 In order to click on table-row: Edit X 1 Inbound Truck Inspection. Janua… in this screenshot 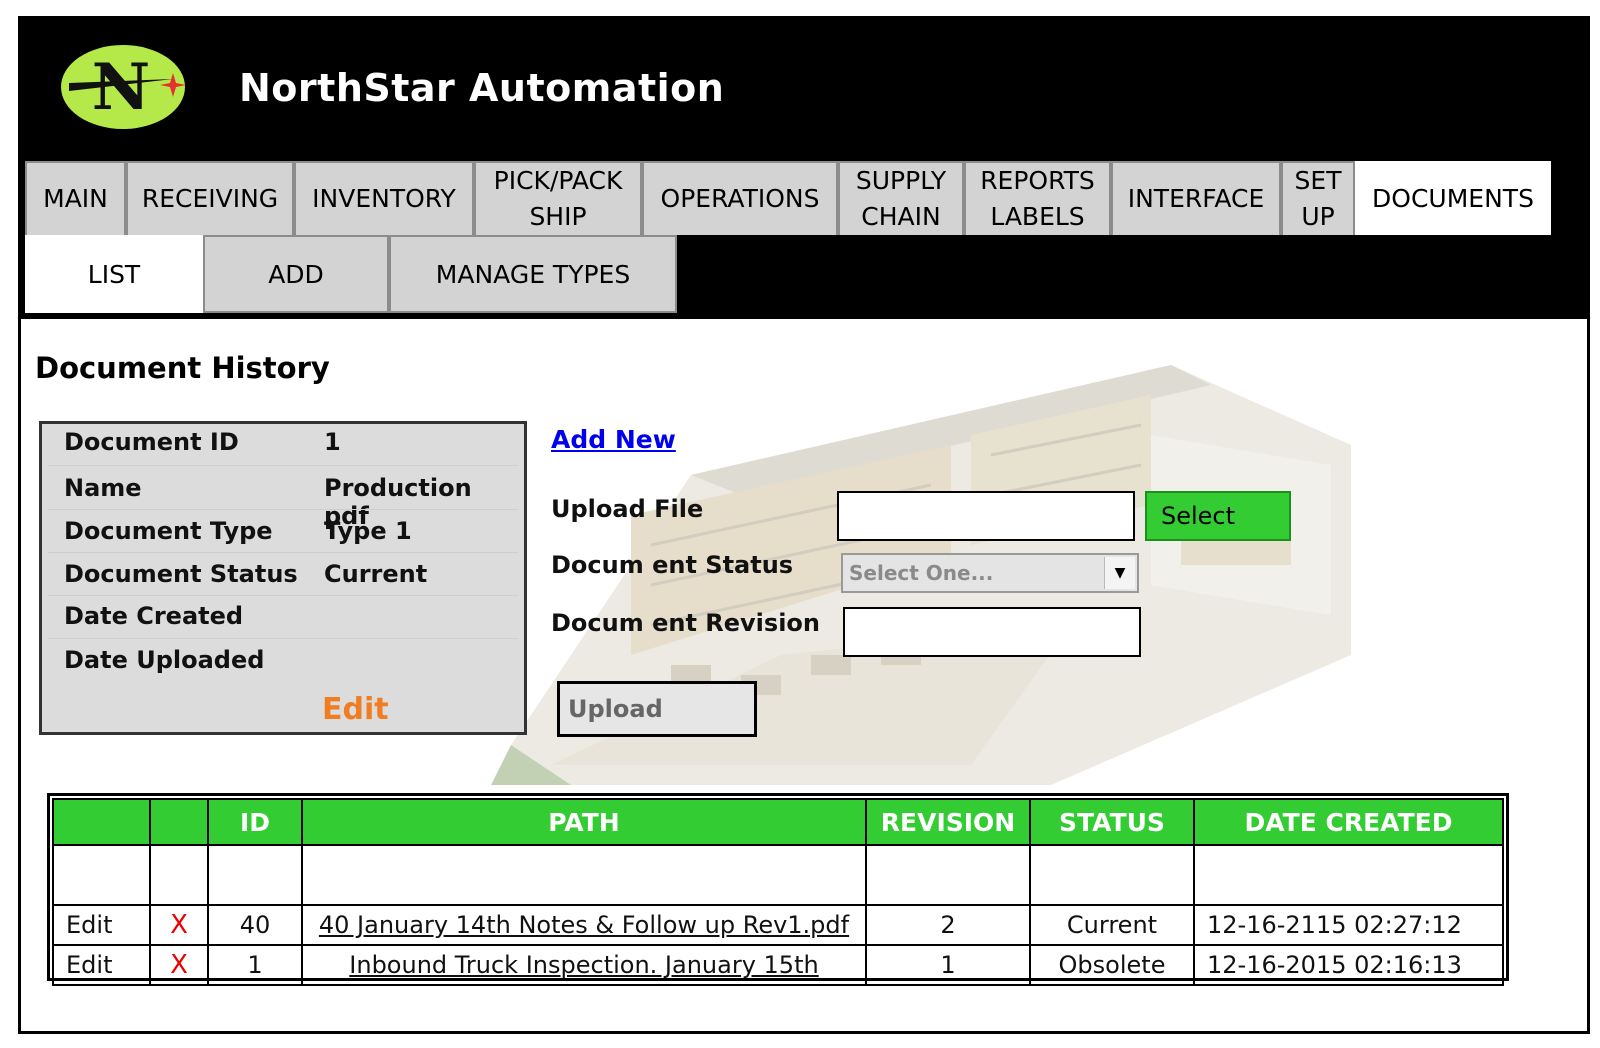, I will do `click(778, 965)`.